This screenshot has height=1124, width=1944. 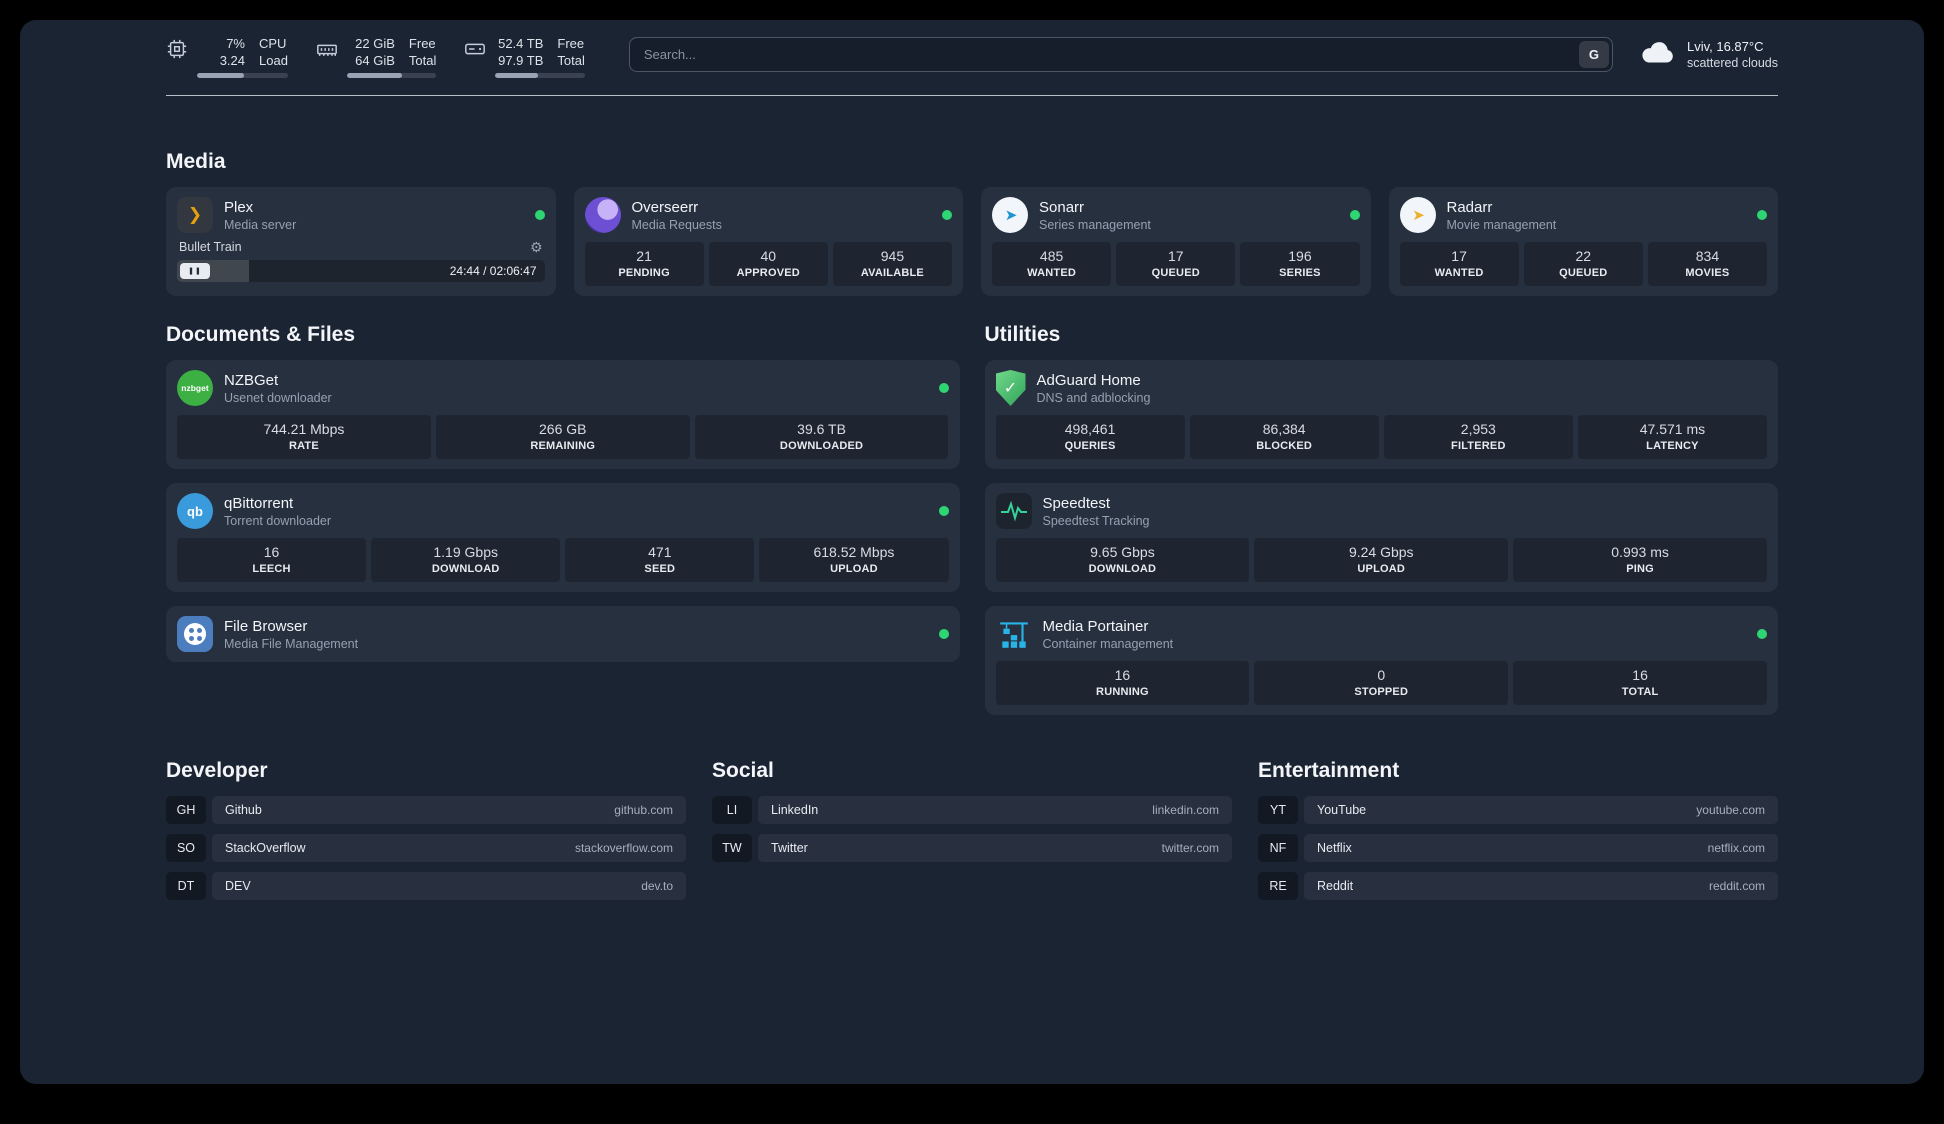 I want to click on bookmark-url: github.com, so click(x=643, y=810).